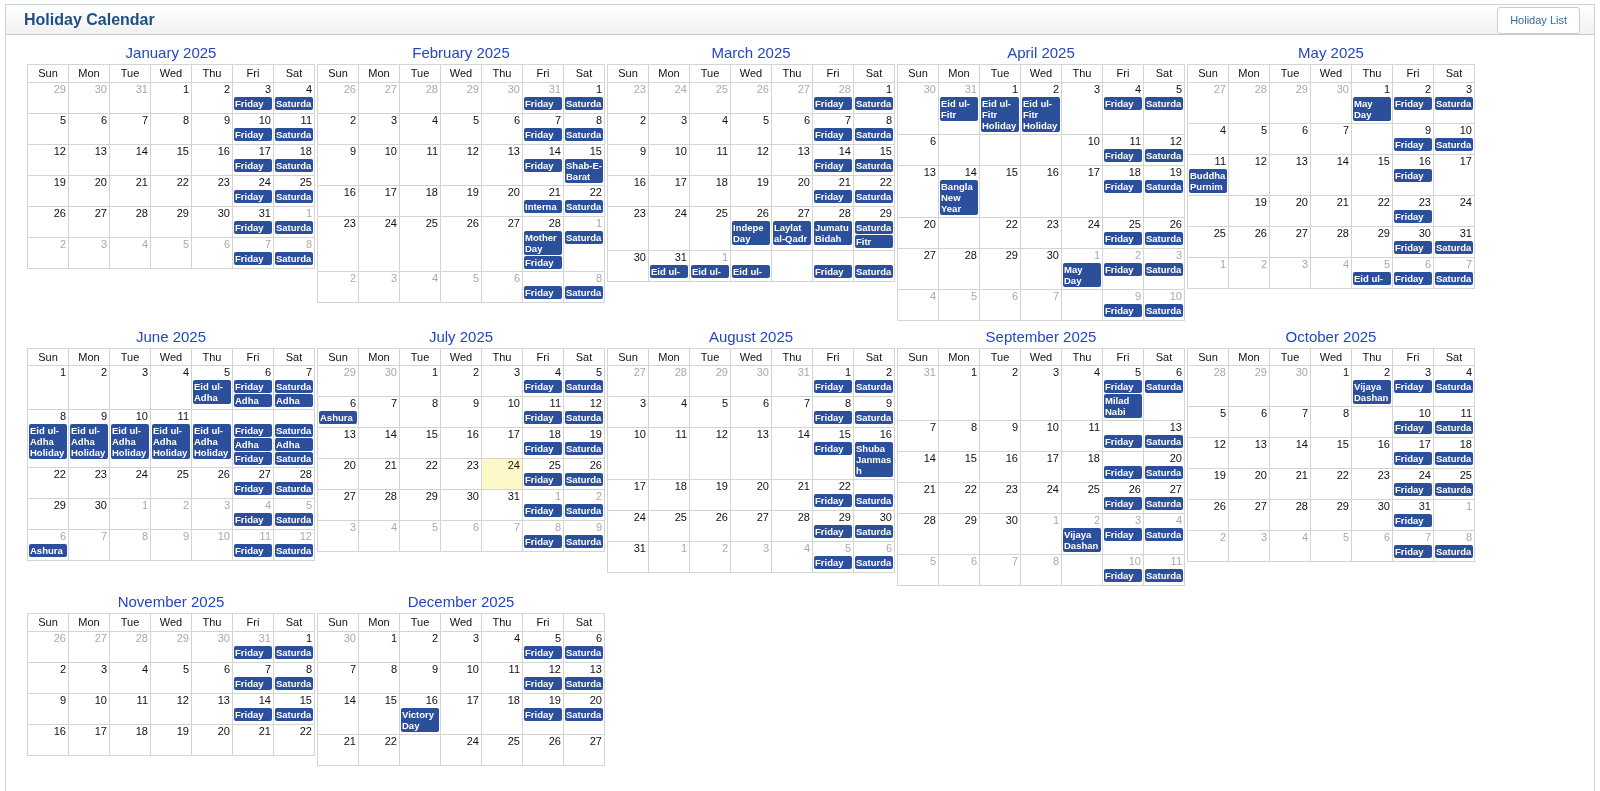 The image size is (1600, 791). I want to click on event-label: Milad Nabi, so click(1123, 406).